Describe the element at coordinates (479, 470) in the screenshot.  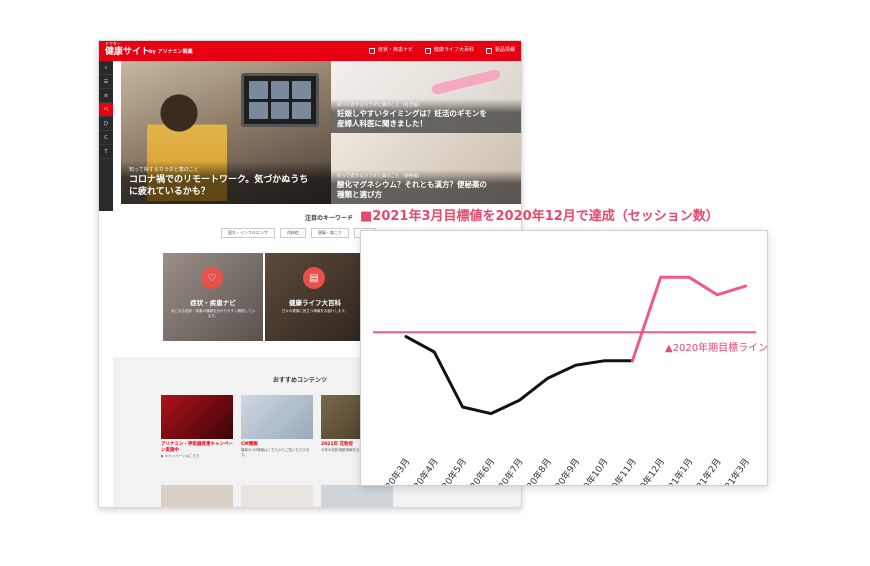
I see `x-tick-label: 2020年6月` at that location.